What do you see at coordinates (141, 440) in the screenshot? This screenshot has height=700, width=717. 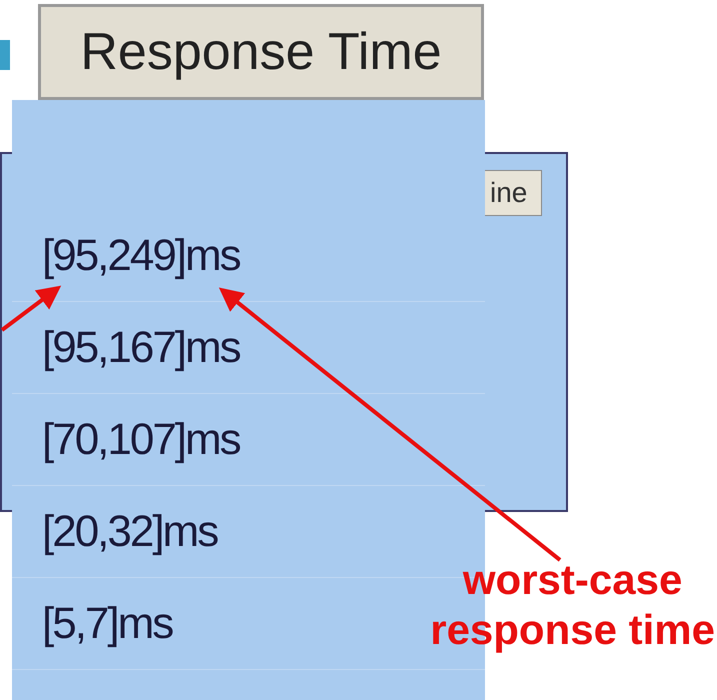 I see `response-time-value: [70,107]ms` at bounding box center [141, 440].